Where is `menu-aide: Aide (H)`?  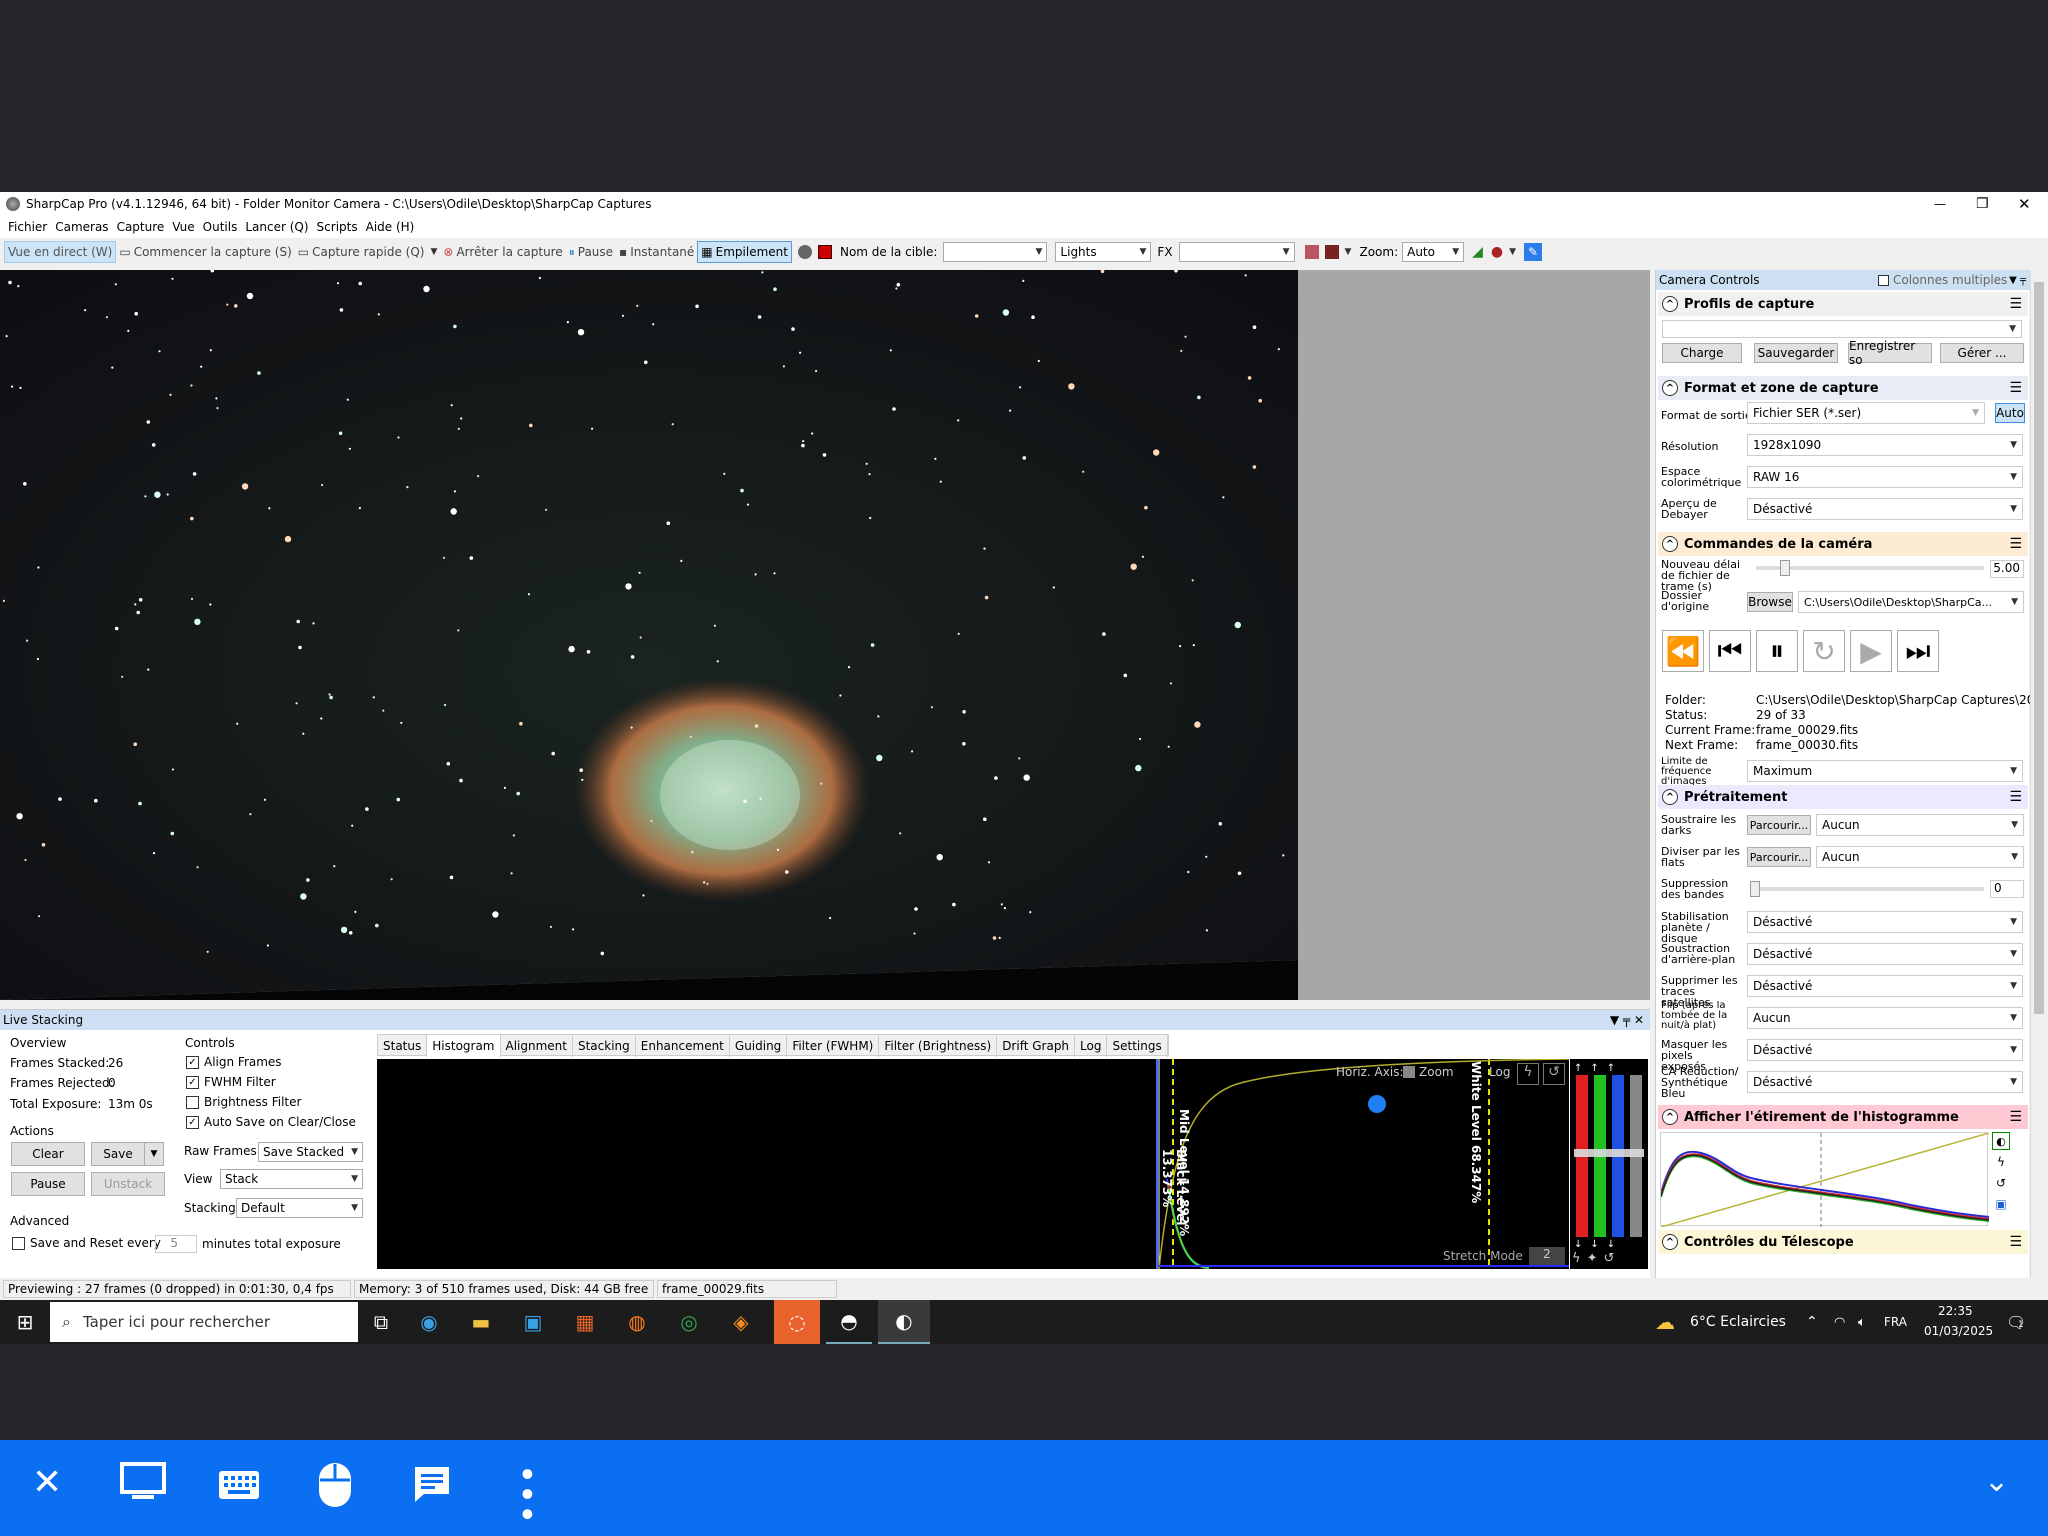
menu-aide: Aide (H) is located at coordinates (390, 227).